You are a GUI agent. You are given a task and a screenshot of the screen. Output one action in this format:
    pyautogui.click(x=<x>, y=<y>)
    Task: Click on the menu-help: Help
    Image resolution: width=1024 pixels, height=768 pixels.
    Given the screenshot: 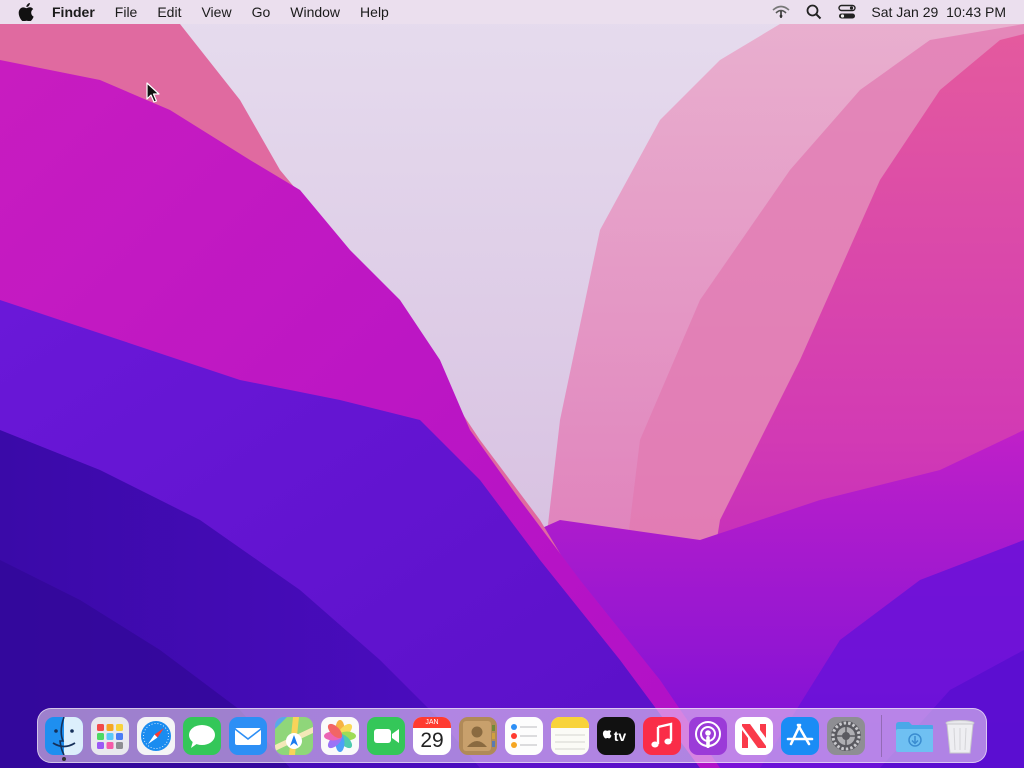 What is the action you would take?
    pyautogui.click(x=374, y=12)
    